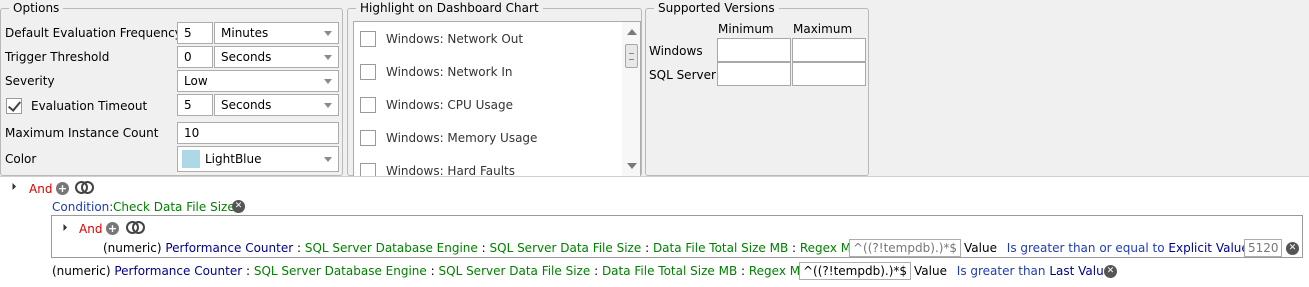 This screenshot has height=287, width=1309. What do you see at coordinates (1086, 248) in the screenshot?
I see `rule-1-comparison: Is greater than or equal to` at bounding box center [1086, 248].